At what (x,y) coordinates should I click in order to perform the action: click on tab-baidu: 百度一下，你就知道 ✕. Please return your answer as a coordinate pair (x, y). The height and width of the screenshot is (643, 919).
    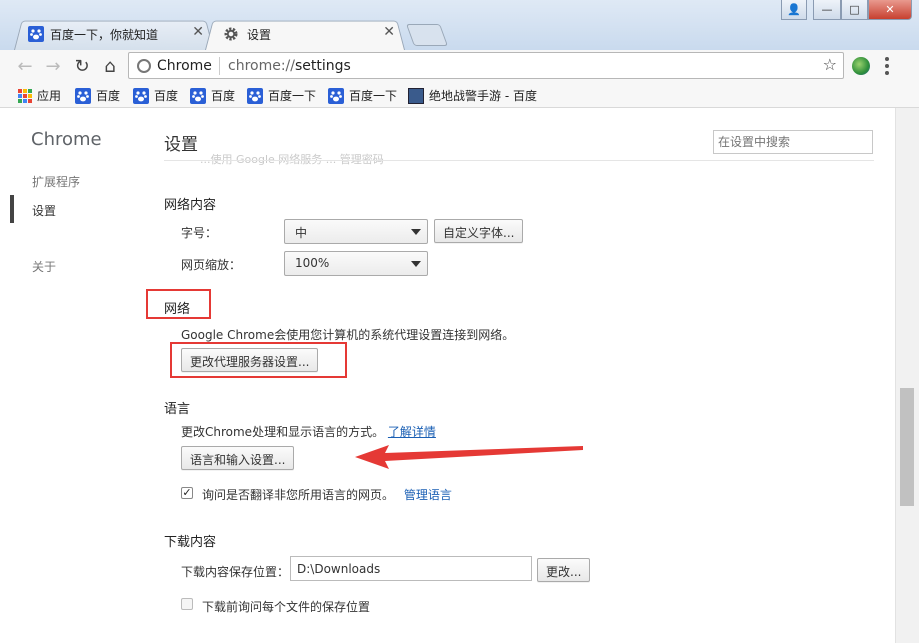
    Looking at the image, I should click on (114, 34).